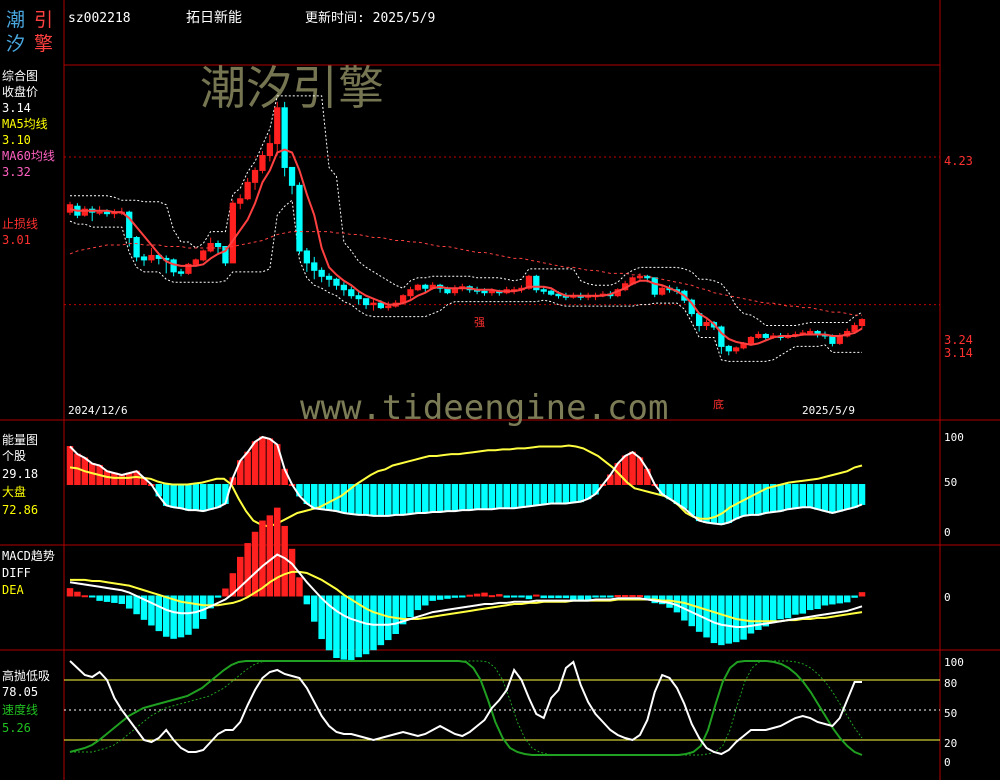 This screenshot has height=780, width=1000. What do you see at coordinates (43, 20) in the screenshot?
I see `logo-char-2: 引` at bounding box center [43, 20].